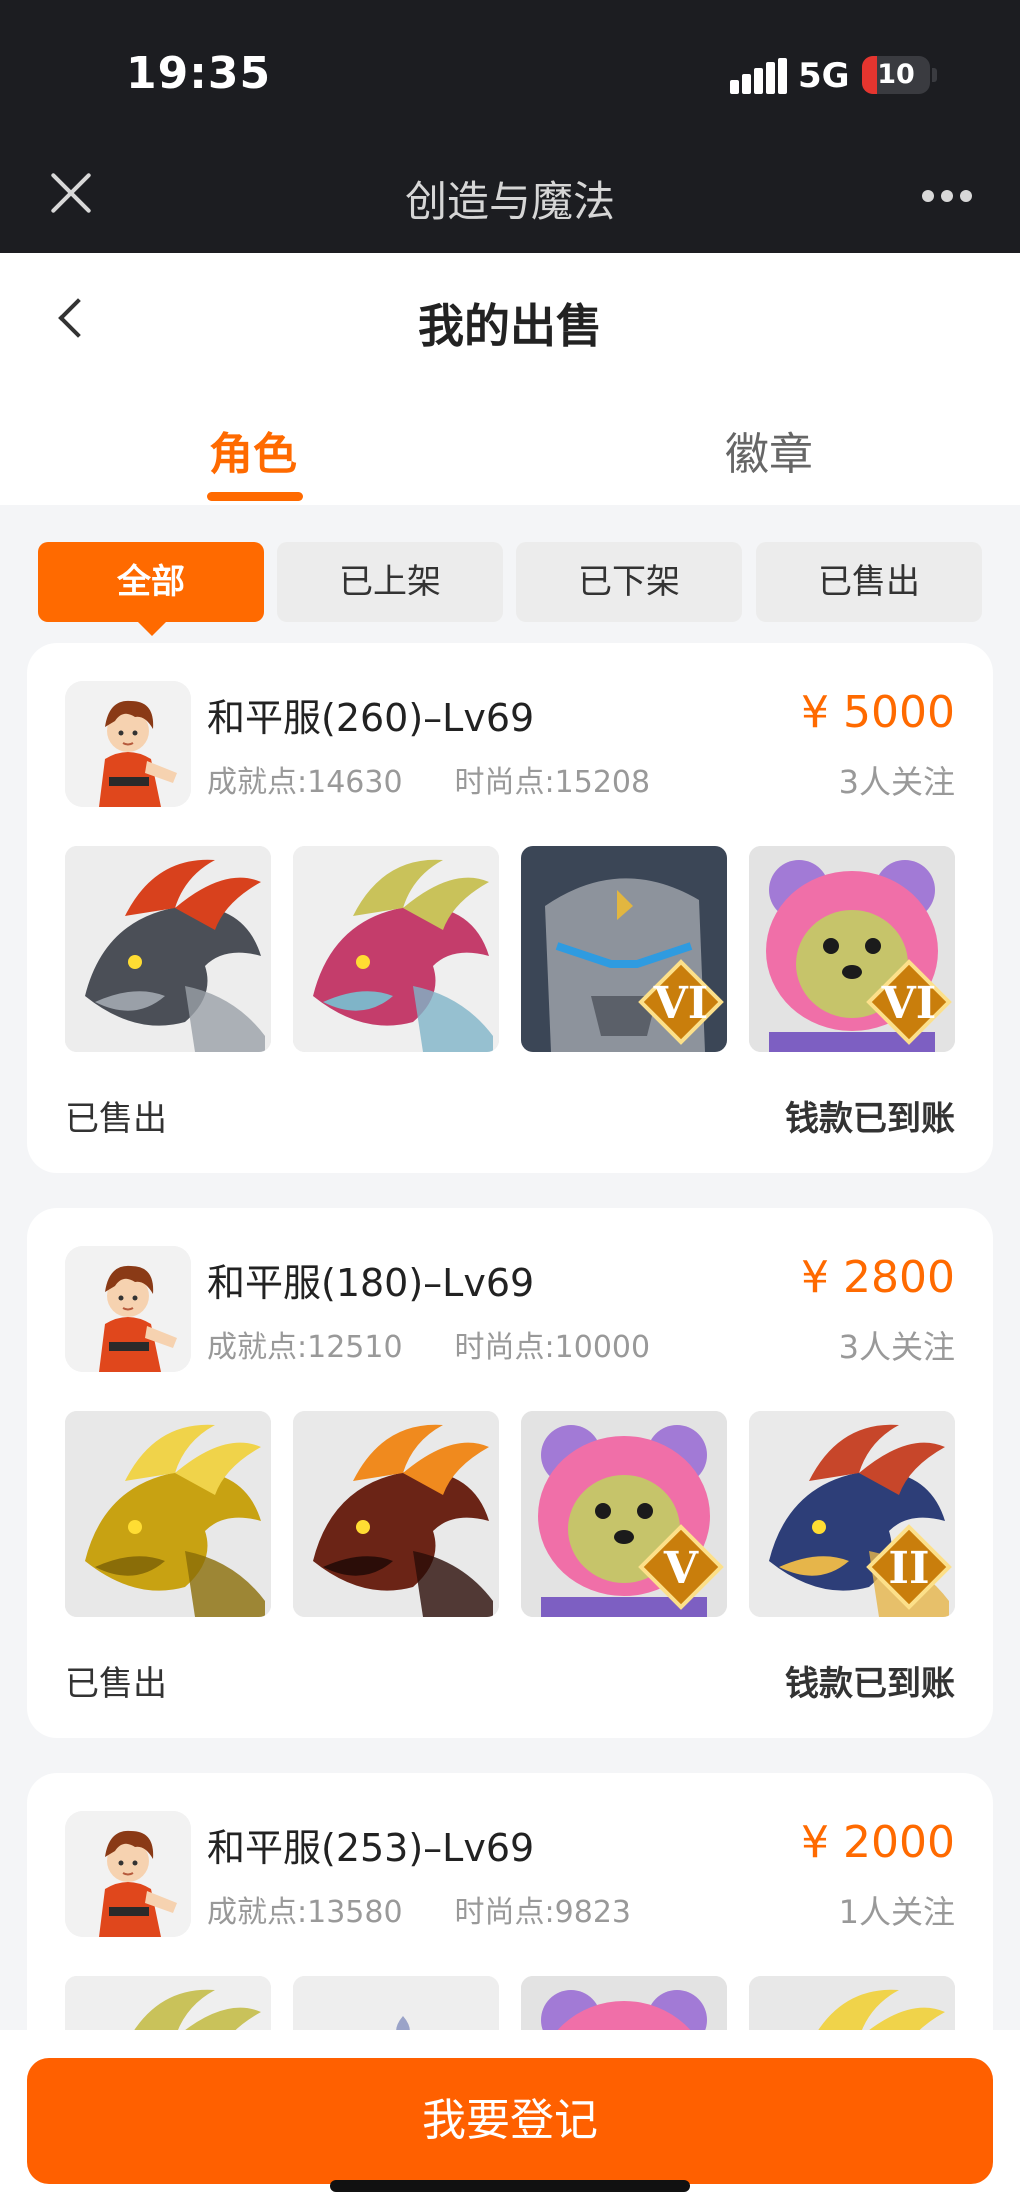 The height and width of the screenshot is (2211, 1020). What do you see at coordinates (151, 582) in the screenshot?
I see `filter-all: 全部` at bounding box center [151, 582].